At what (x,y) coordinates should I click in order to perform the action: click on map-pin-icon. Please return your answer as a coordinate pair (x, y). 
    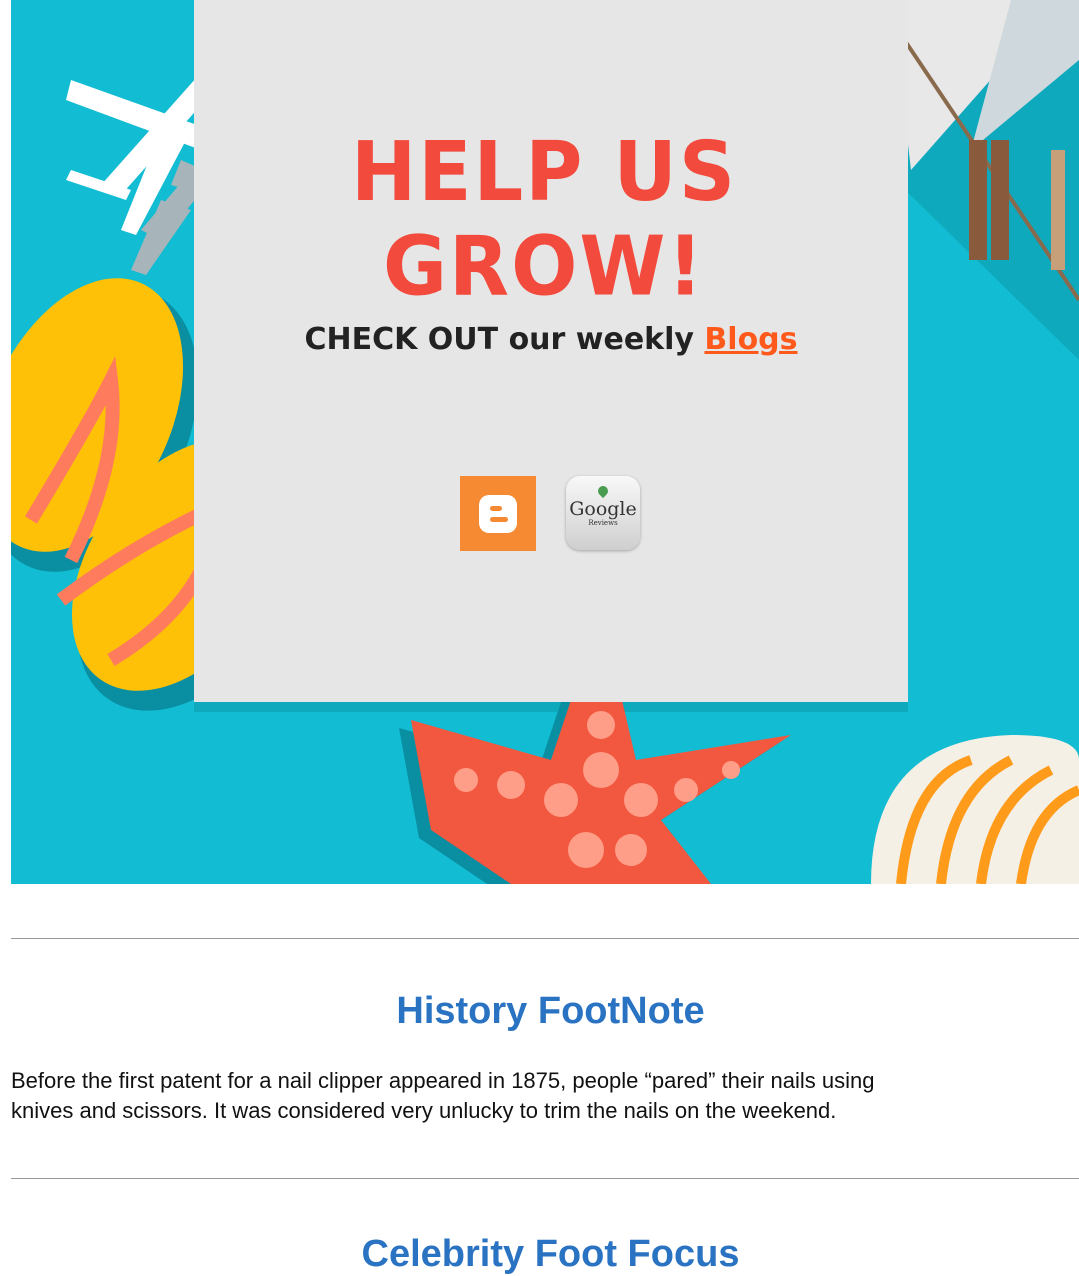
    Looking at the image, I should click on (603, 491).